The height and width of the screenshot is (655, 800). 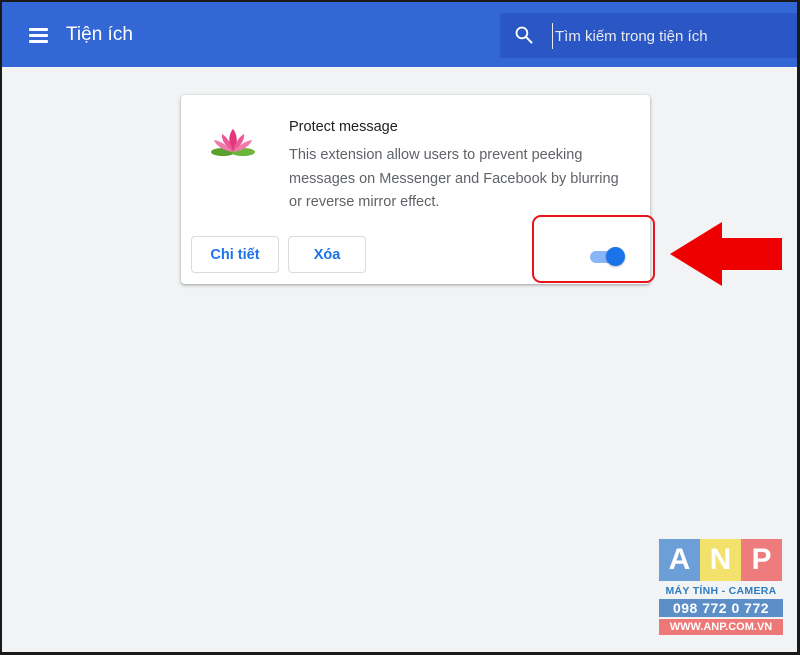 I want to click on remove-button: Xóa, so click(x=327, y=254).